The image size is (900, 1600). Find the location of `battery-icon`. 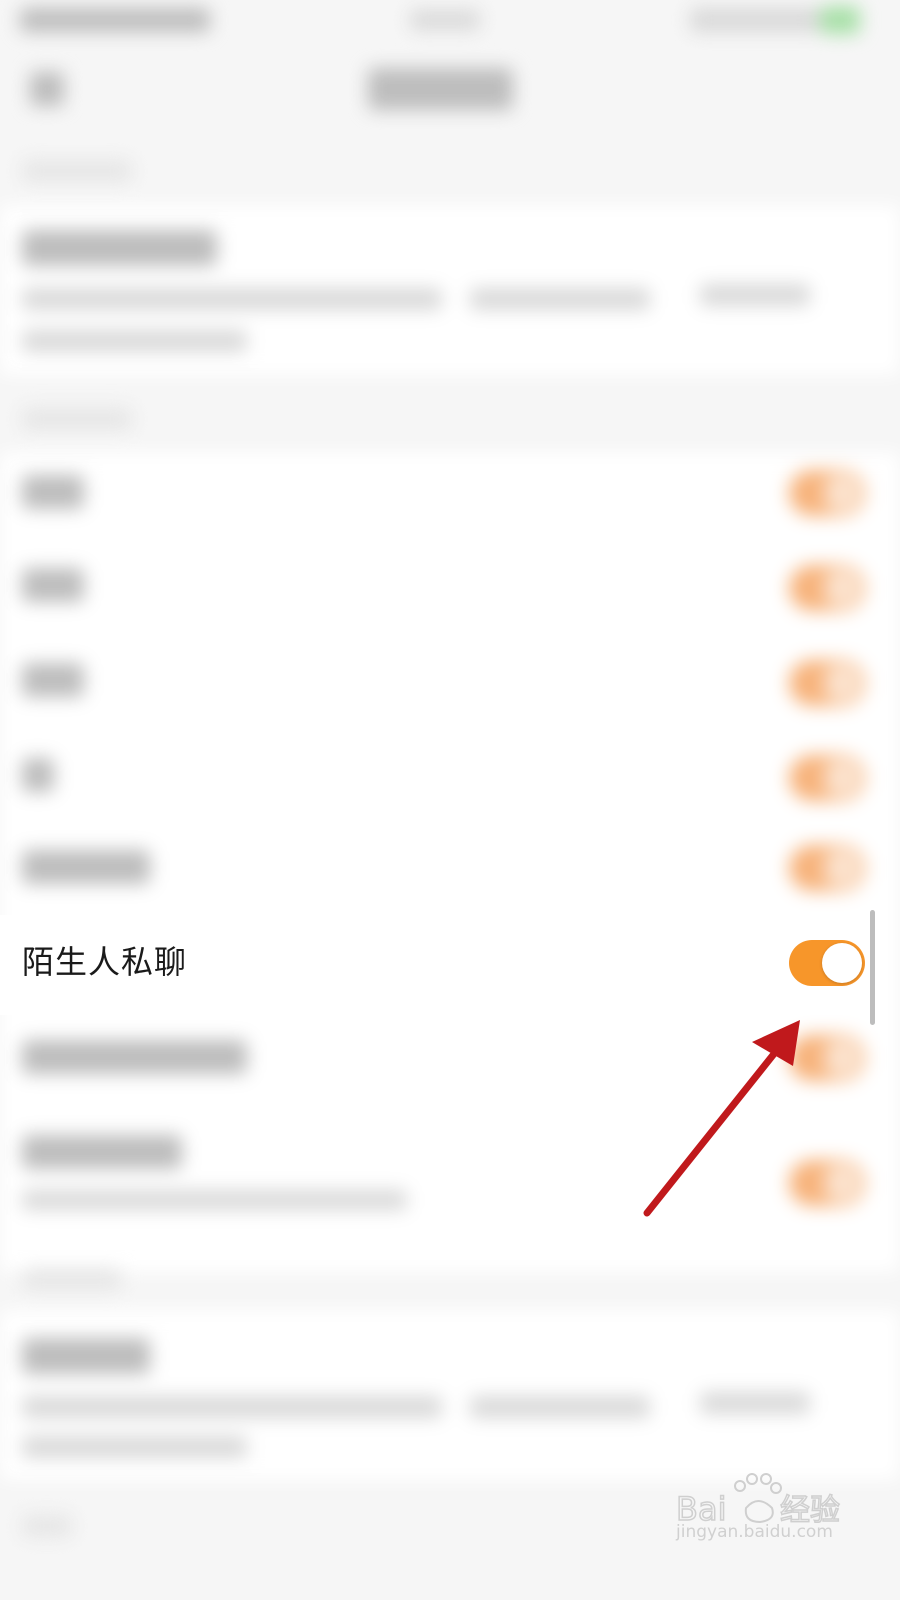

battery-icon is located at coordinates (840, 20).